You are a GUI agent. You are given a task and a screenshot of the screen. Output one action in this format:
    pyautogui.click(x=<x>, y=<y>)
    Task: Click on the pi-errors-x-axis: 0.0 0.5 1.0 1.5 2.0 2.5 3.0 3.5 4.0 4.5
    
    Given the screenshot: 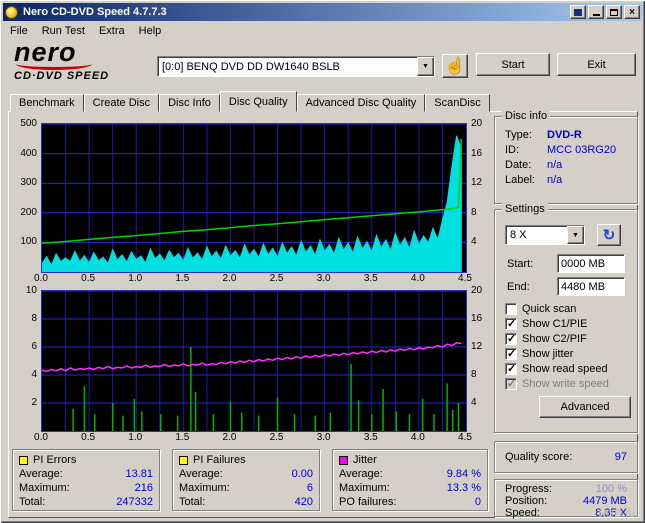 What is the action you would take?
    pyautogui.click(x=253, y=279)
    